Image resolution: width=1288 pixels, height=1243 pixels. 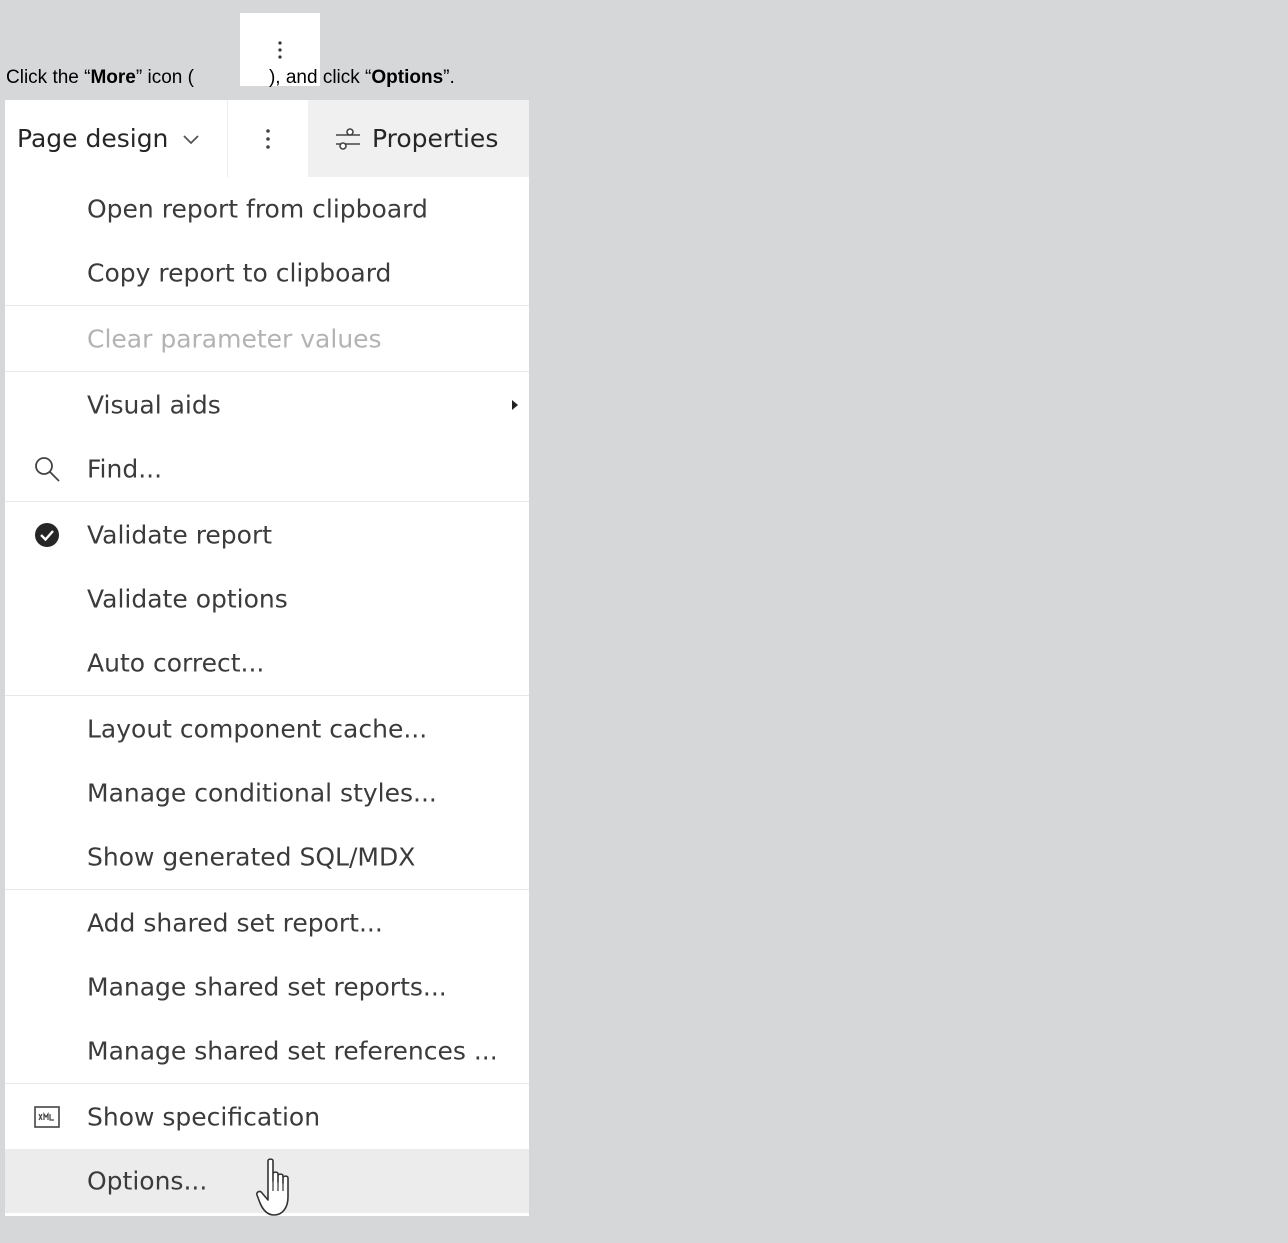 I want to click on menu-item-label: Show generated SQL/MDX, so click(x=251, y=857).